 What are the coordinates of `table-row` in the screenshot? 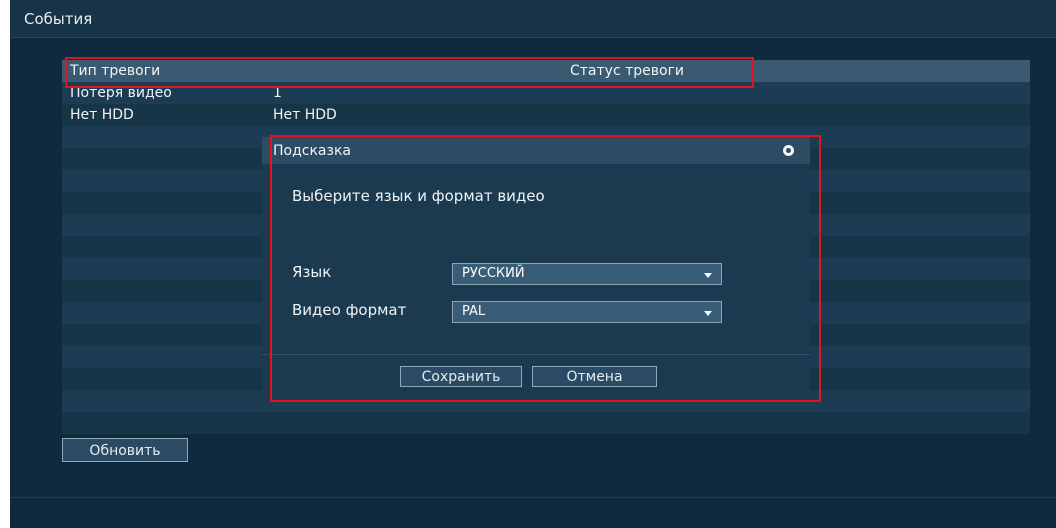 It's located at (546, 423).